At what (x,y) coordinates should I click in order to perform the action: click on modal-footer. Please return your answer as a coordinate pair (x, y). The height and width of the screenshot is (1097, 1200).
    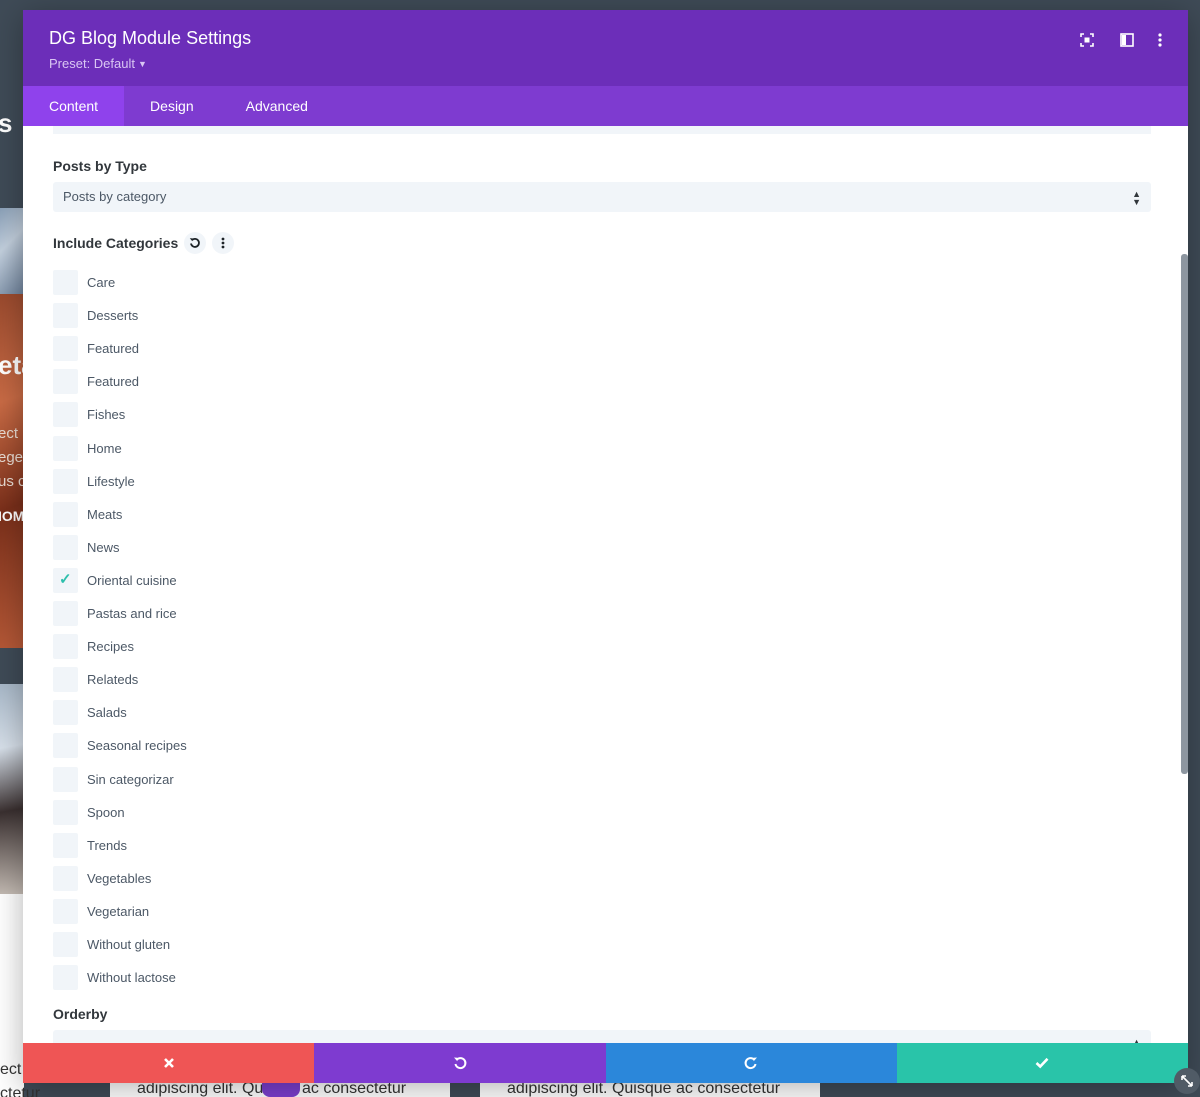
    Looking at the image, I should click on (605, 1063).